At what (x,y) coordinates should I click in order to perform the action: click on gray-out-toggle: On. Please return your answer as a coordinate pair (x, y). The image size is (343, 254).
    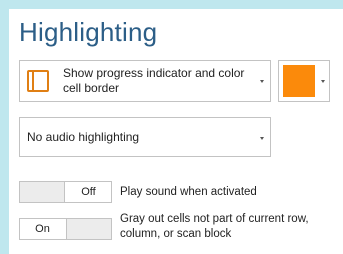
    Looking at the image, I should click on (65, 229).